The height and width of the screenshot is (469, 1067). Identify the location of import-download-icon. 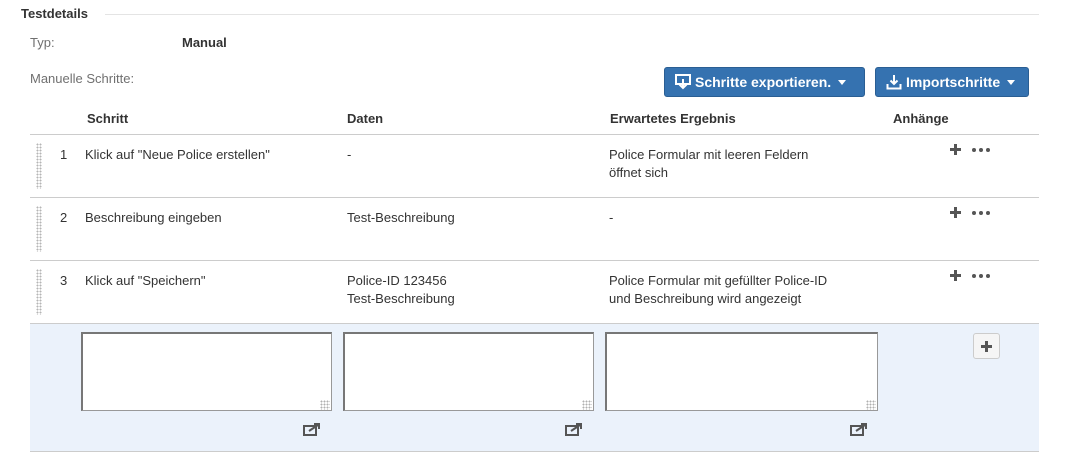
(894, 82).